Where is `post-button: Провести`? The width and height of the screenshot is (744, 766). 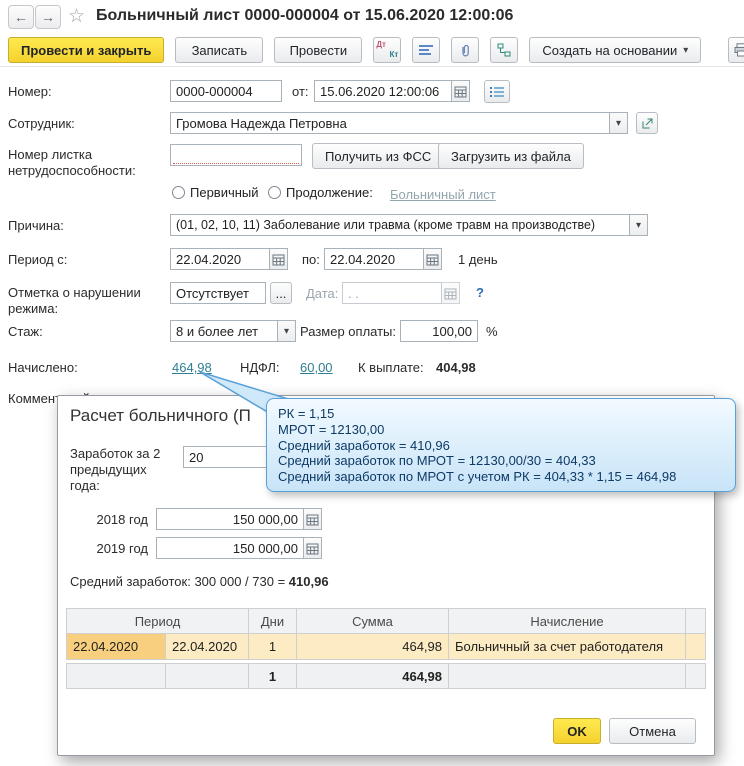 post-button: Провести is located at coordinates (318, 50).